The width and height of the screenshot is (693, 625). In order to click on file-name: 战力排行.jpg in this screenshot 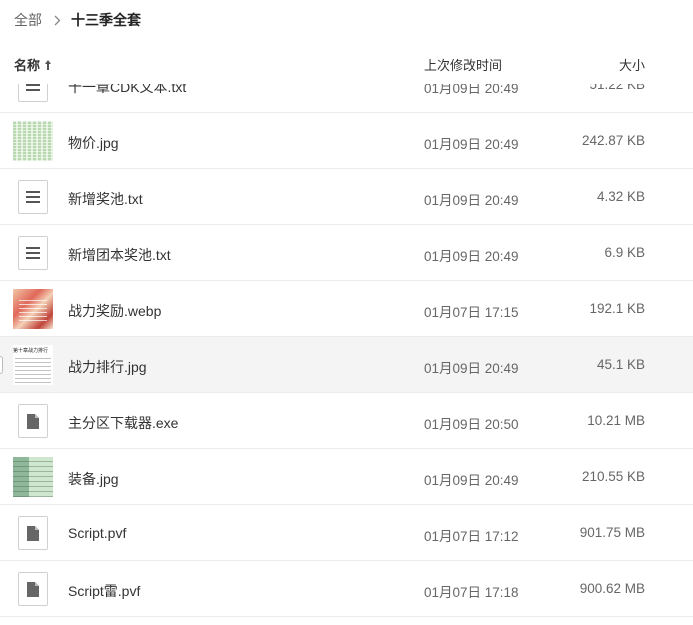, I will do `click(107, 367)`.